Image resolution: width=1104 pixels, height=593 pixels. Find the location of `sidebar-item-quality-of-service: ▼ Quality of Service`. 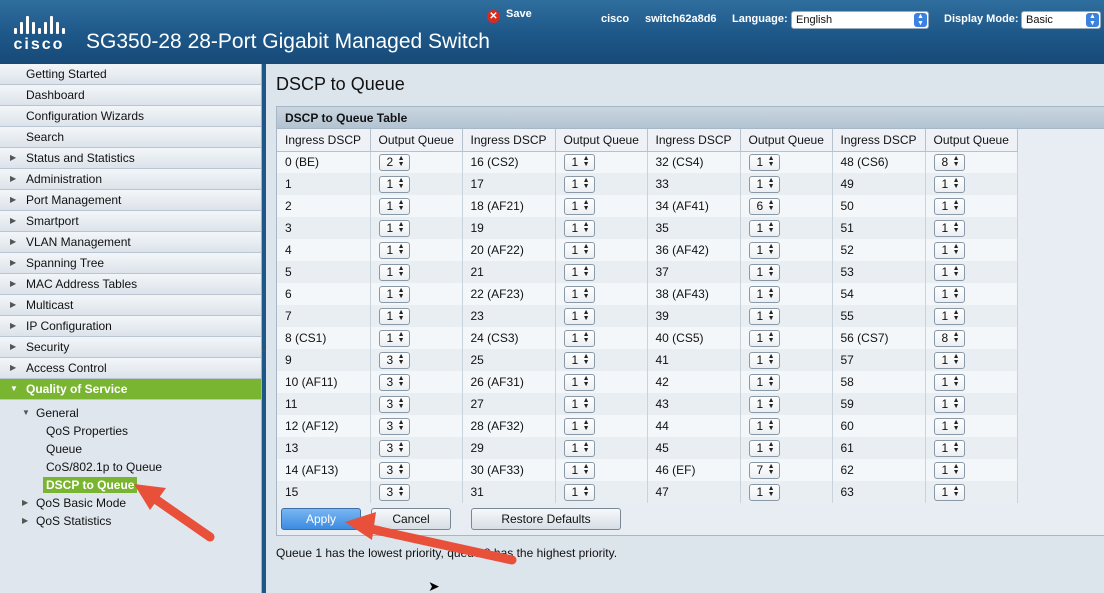

sidebar-item-quality-of-service: ▼ Quality of Service is located at coordinates (130, 389).